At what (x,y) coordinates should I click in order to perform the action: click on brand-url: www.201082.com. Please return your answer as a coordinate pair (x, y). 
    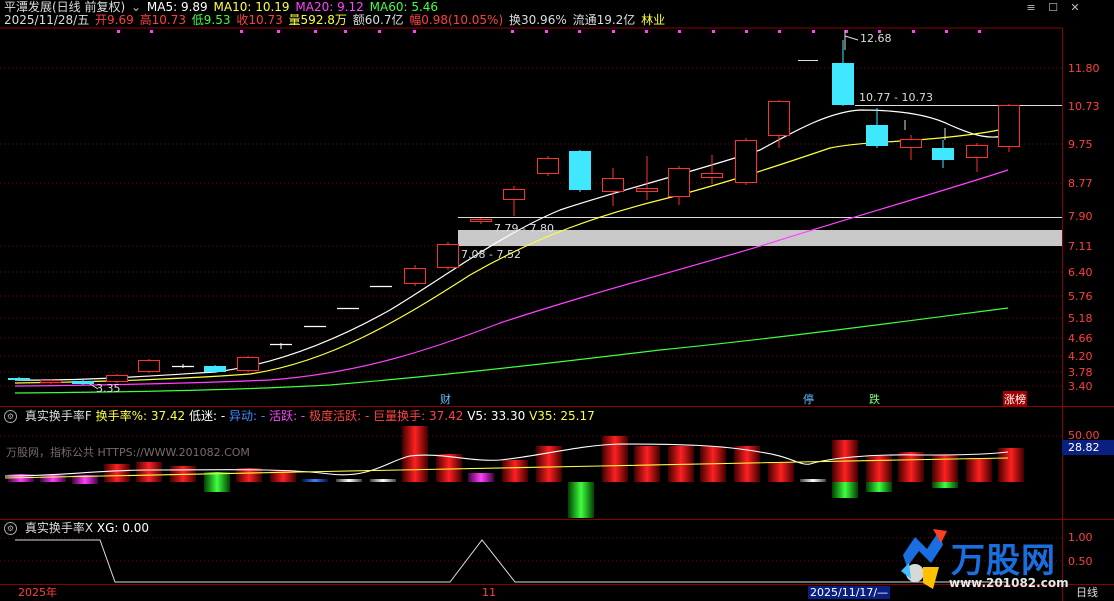
    Looking at the image, I should click on (1009, 583).